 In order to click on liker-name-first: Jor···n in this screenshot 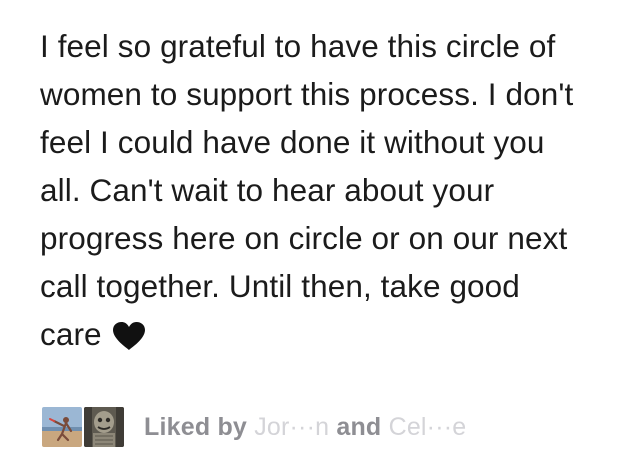, I will do `click(291, 427)`.